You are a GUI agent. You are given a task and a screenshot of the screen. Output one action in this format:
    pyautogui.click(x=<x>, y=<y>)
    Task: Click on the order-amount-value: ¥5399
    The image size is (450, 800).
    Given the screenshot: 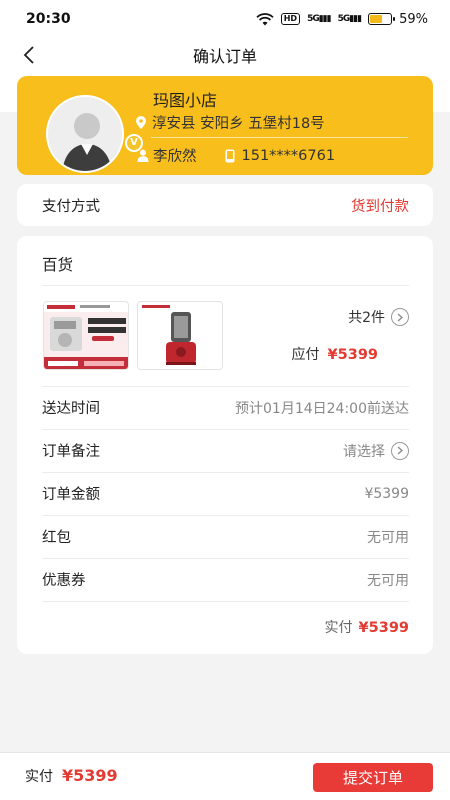 What is the action you would take?
    pyautogui.click(x=386, y=493)
    